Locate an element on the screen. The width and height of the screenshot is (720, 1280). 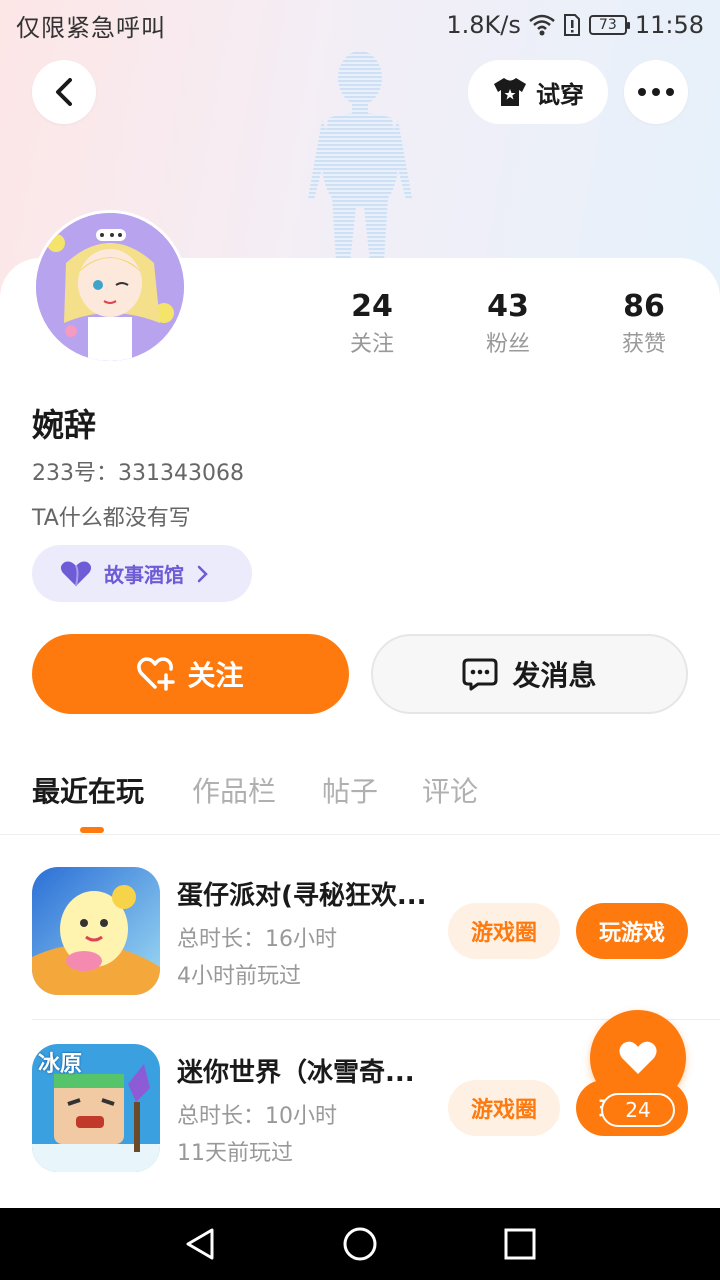
game-last-played: 4小时前玩过 is located at coordinates (239, 976).